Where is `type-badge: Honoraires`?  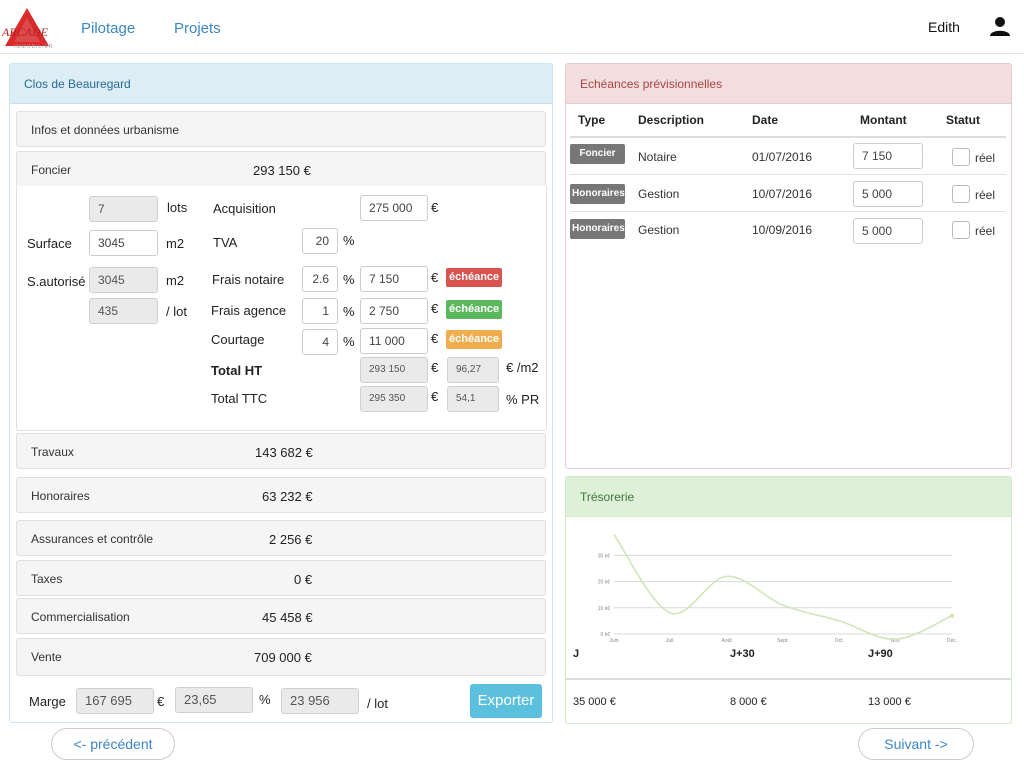
type-badge: Honoraires is located at coordinates (597, 194).